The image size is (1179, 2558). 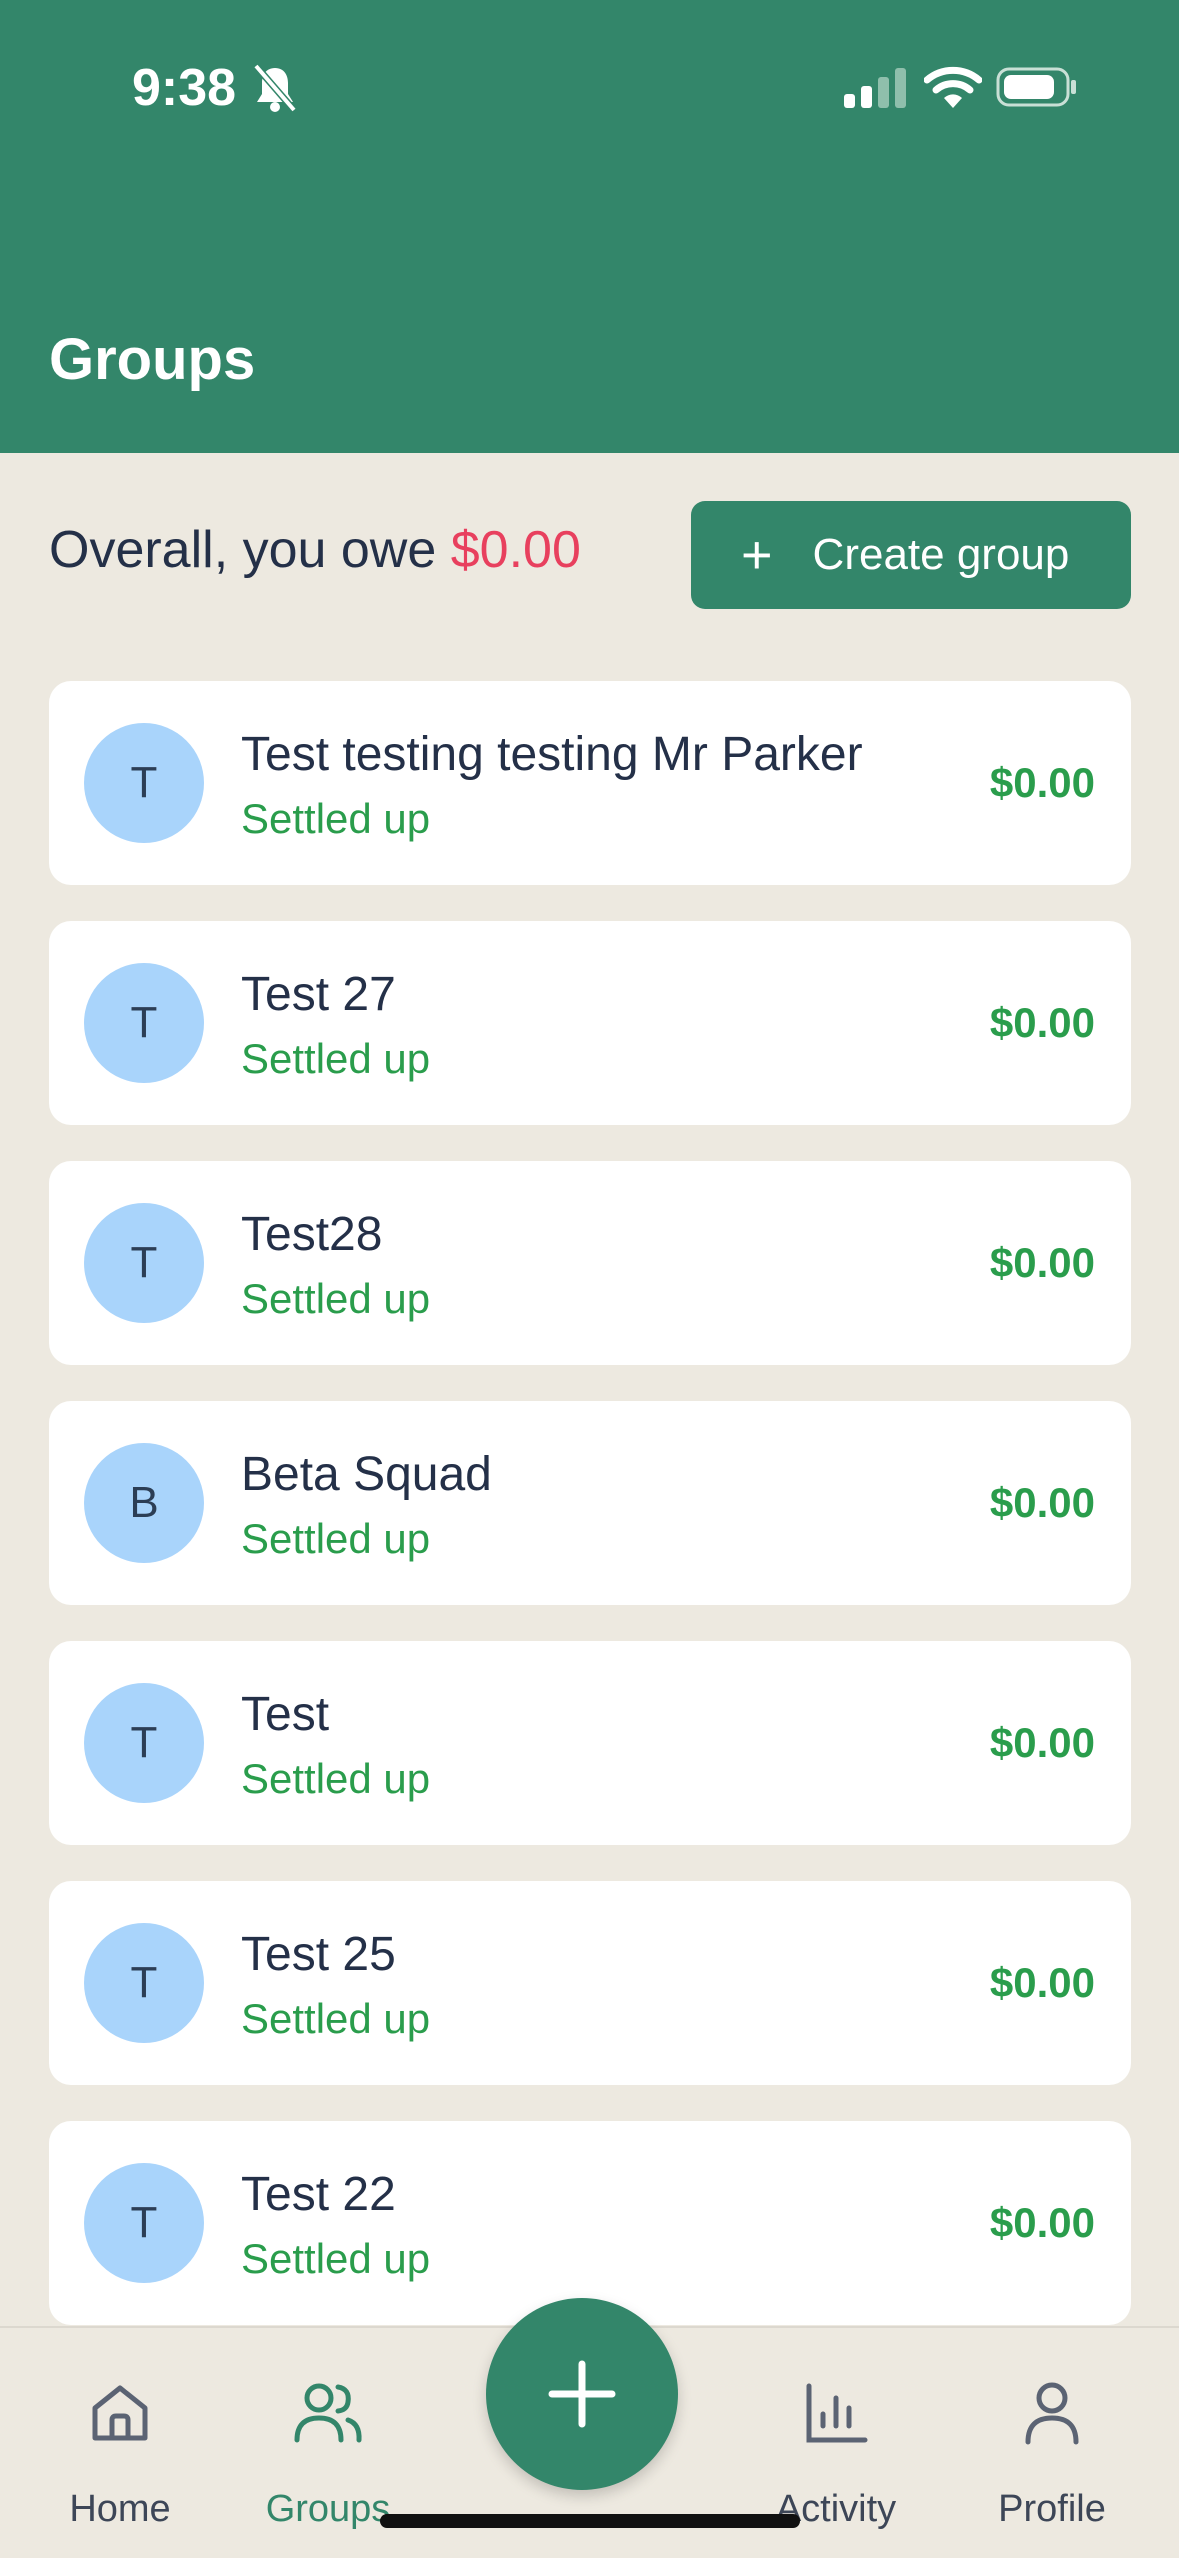 What do you see at coordinates (590, 2521) in the screenshot?
I see `home-indicator` at bounding box center [590, 2521].